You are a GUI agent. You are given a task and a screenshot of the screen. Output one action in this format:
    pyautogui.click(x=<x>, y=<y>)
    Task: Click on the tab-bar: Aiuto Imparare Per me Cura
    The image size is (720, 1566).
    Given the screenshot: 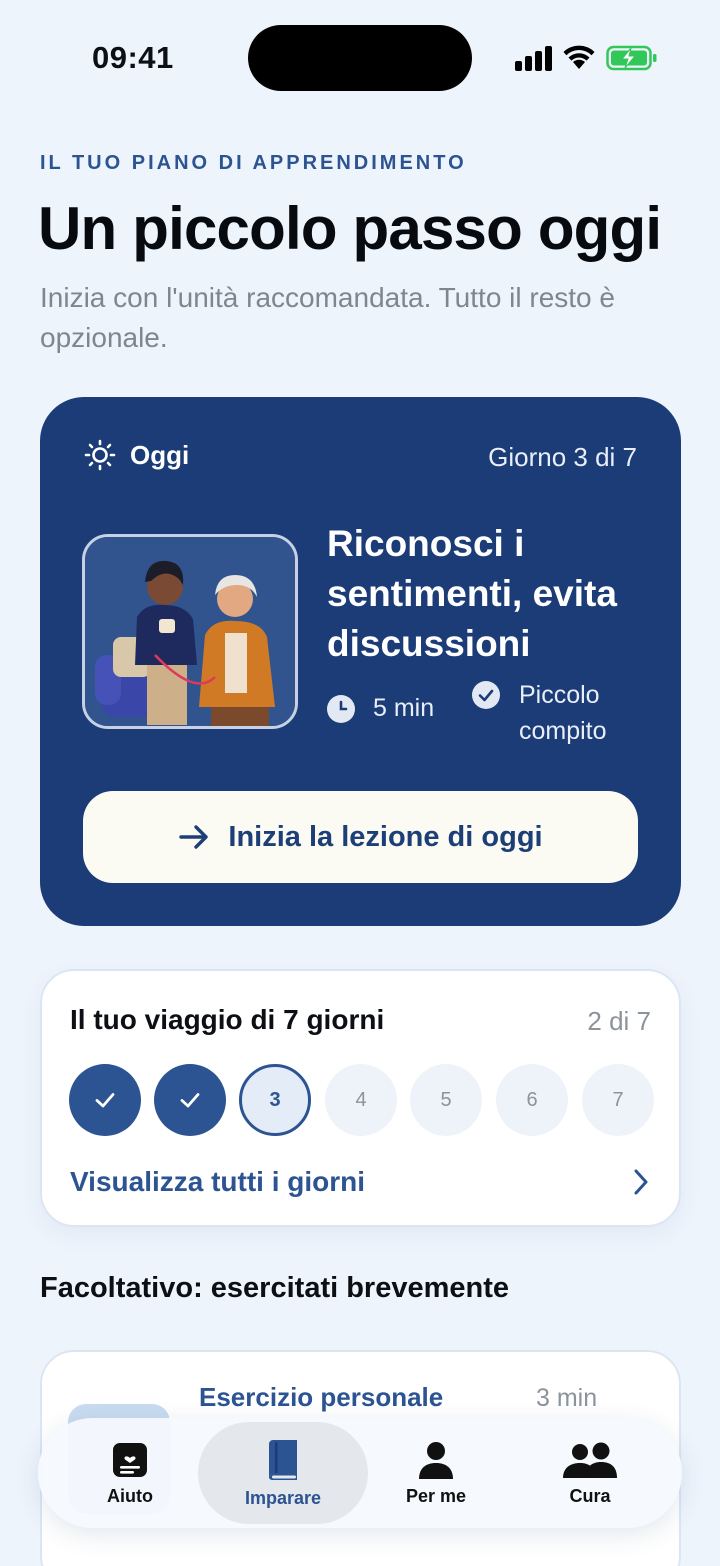 What is the action you would take?
    pyautogui.click(x=360, y=1473)
    